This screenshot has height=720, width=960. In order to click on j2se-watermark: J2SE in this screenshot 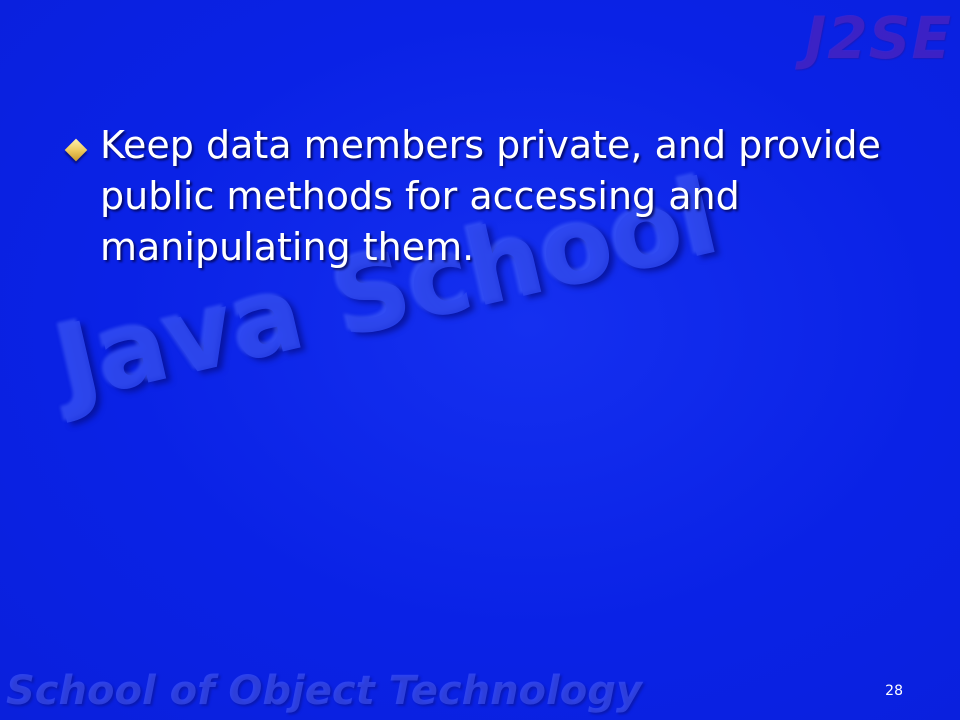, I will do `click(878, 38)`.